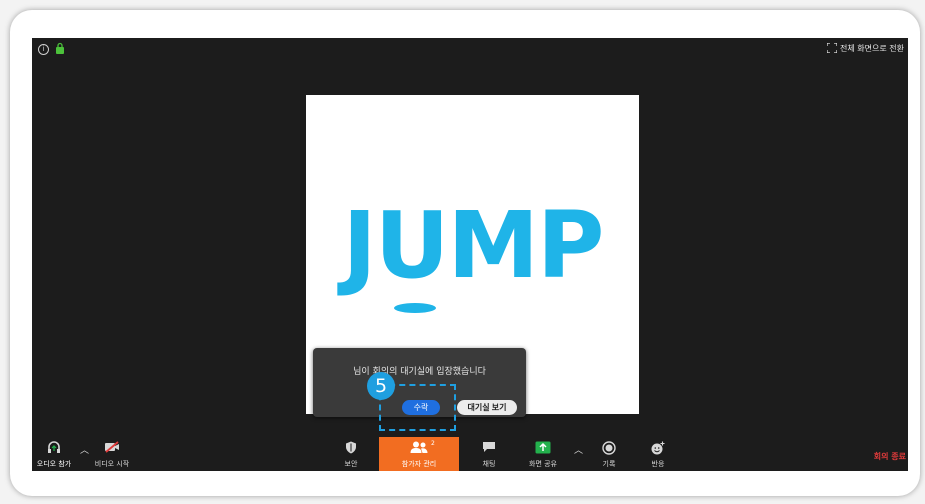 The image size is (925, 504). I want to click on headphone-icon, so click(54, 447).